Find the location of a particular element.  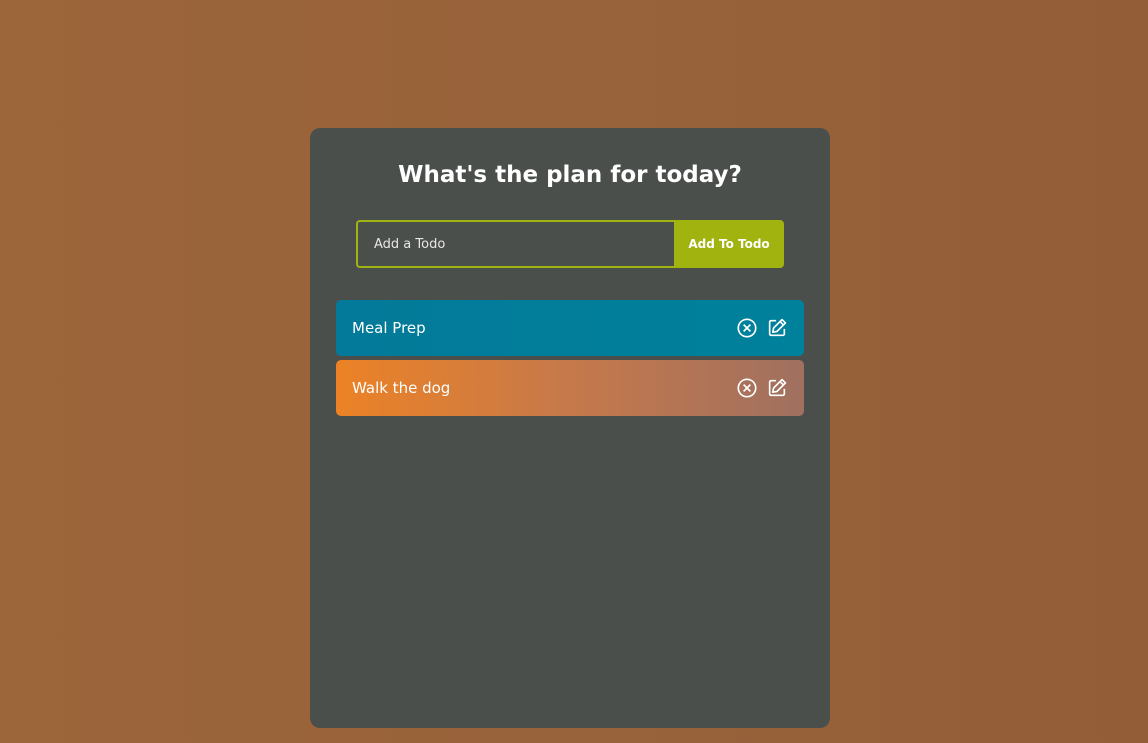

todo-form: Add To Todo is located at coordinates (570, 244).